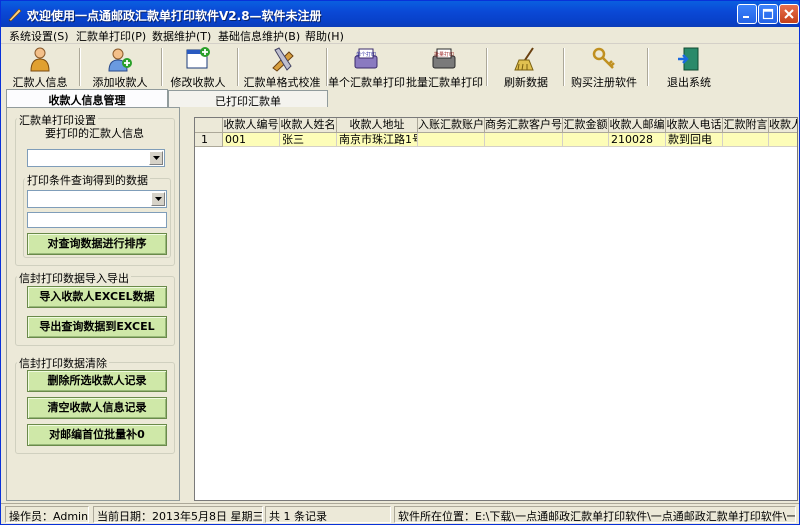 This screenshot has height=525, width=800. I want to click on zip-pad-zero-button: 对邮编首位批量补0, so click(97, 435).